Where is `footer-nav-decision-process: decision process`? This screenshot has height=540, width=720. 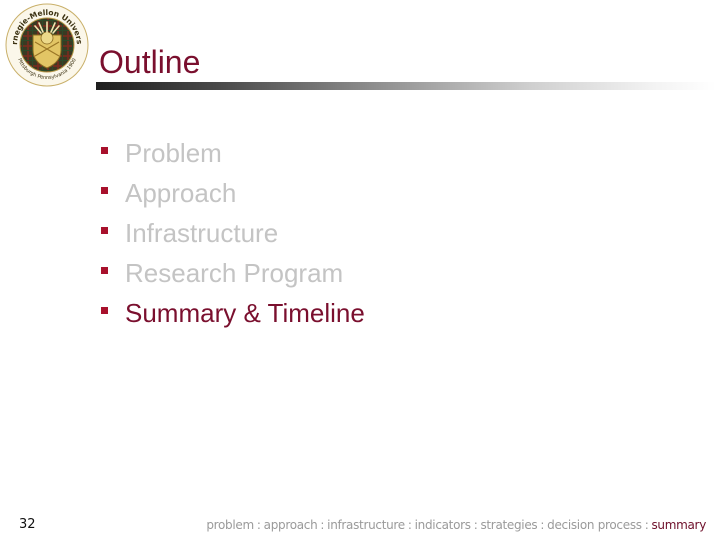 footer-nav-decision-process: decision process is located at coordinates (594, 525).